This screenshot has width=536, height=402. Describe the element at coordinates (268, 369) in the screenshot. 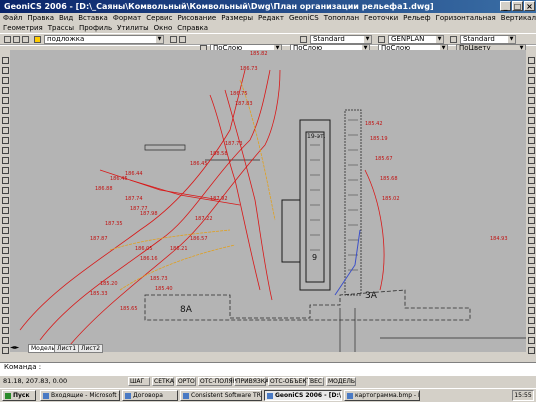

I see `command-line: Команда :` at that location.